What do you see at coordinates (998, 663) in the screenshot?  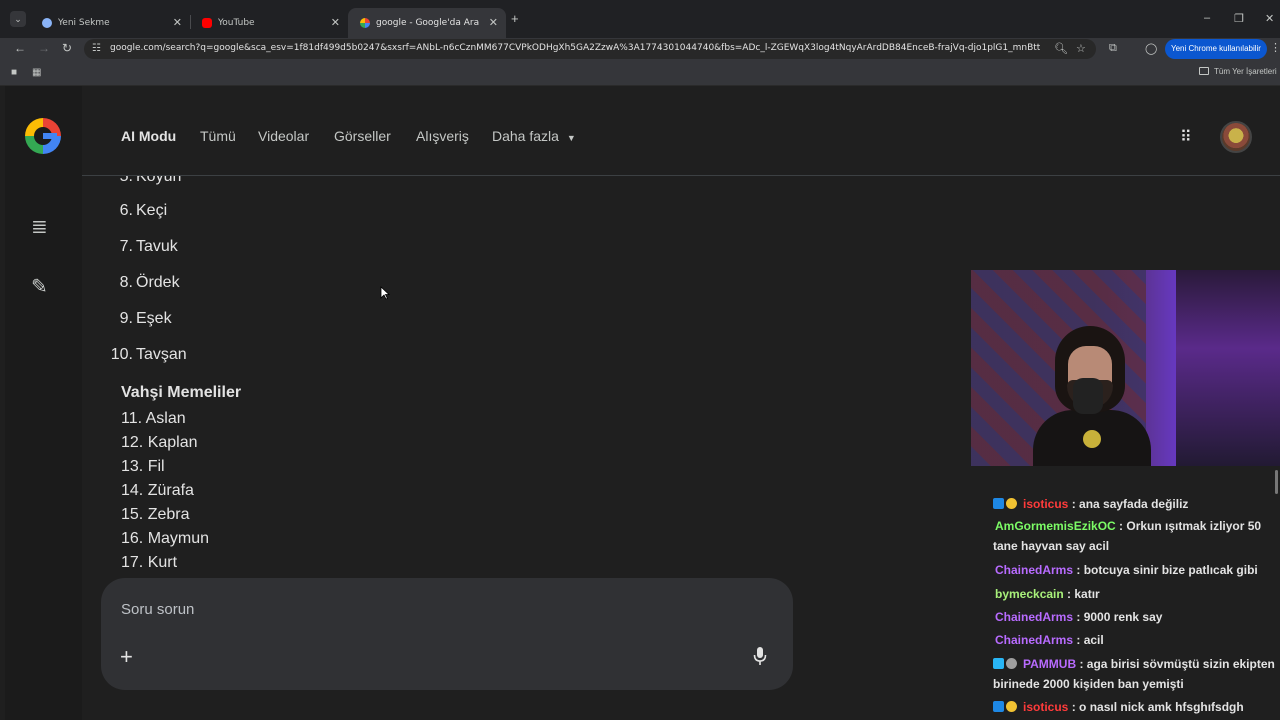 I see `cyan-badge-icon` at bounding box center [998, 663].